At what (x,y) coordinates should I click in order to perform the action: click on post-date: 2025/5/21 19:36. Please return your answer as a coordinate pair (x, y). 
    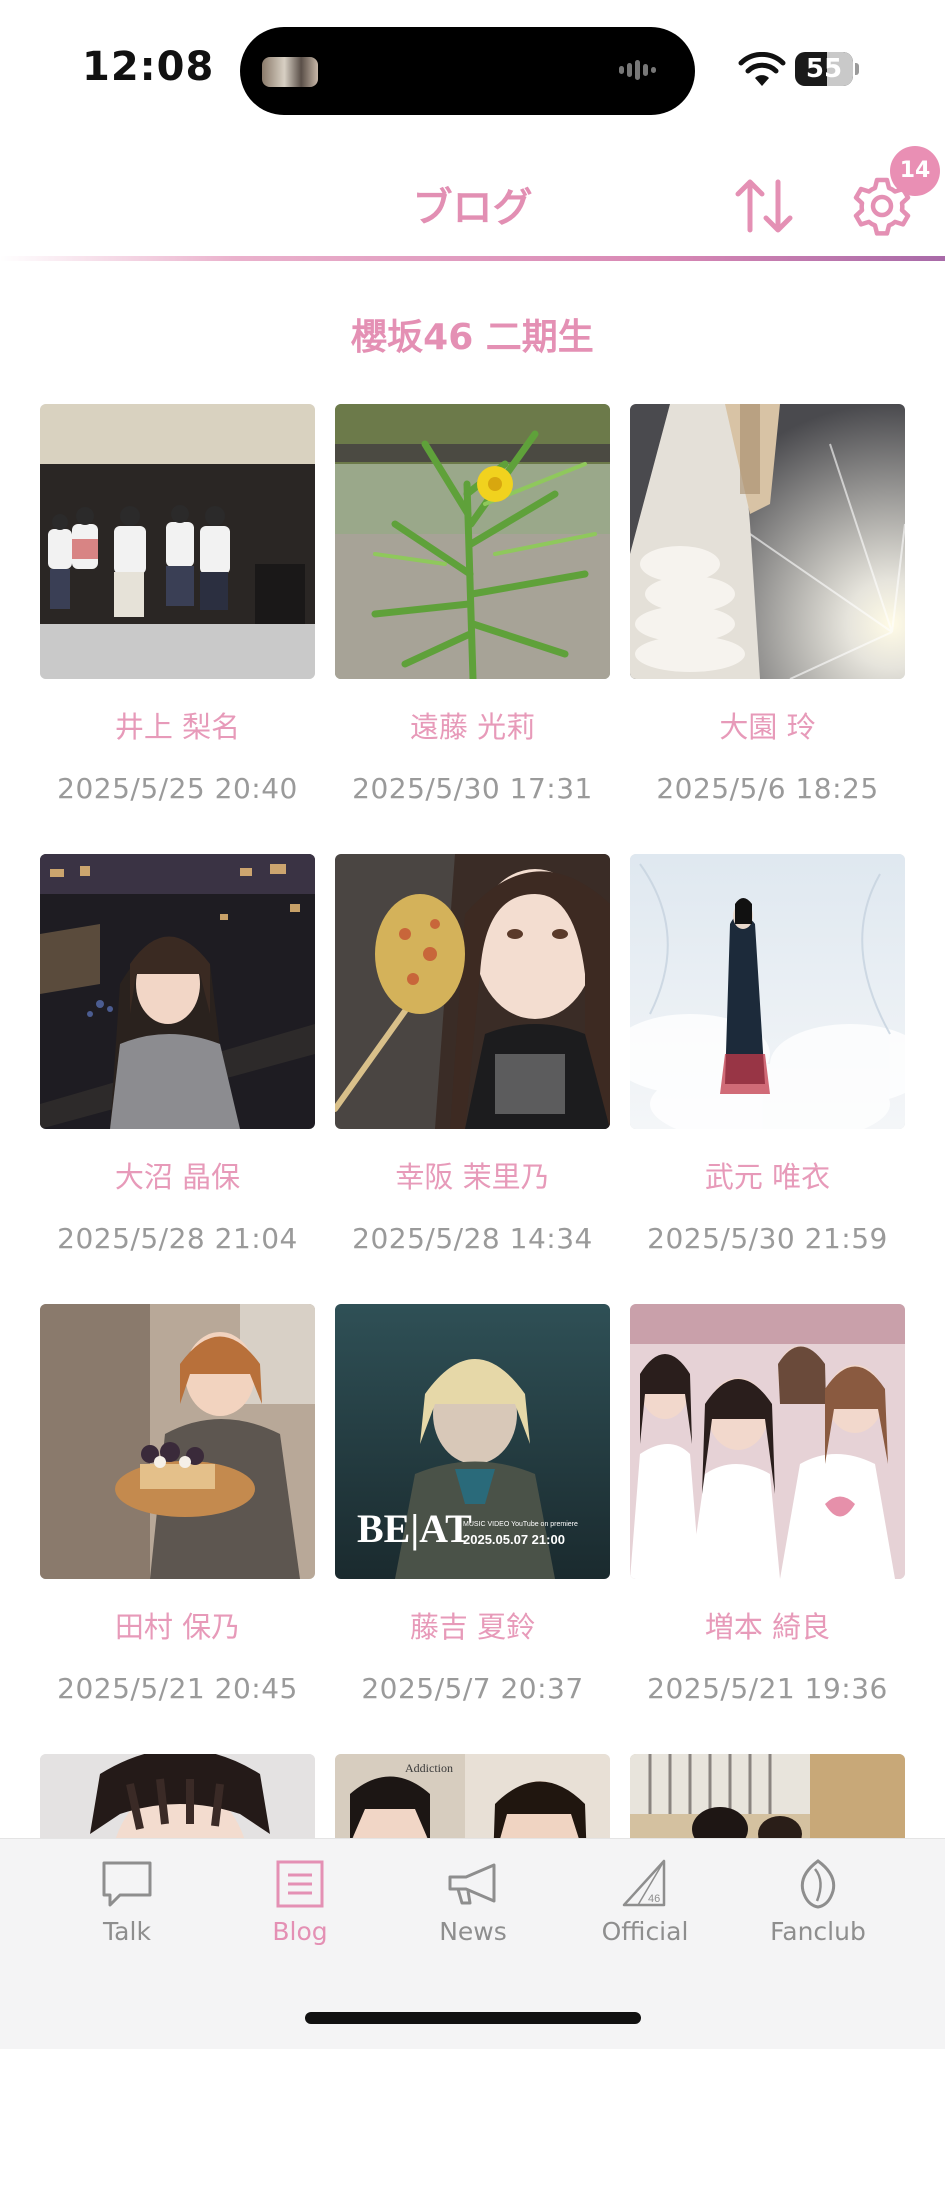
    Looking at the image, I should click on (767, 1688).